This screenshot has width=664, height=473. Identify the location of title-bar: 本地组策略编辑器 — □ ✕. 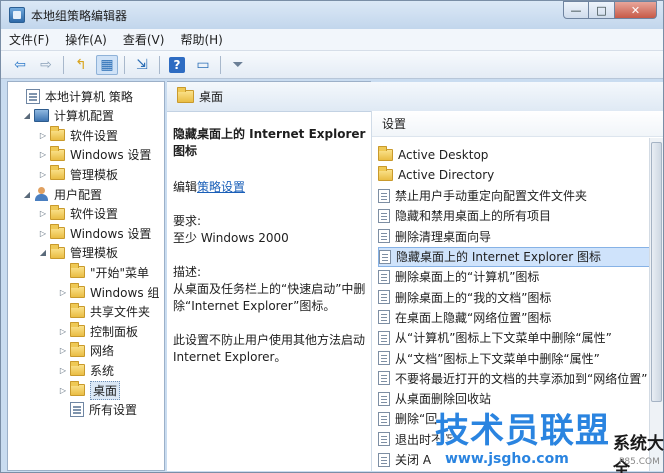
(332, 15).